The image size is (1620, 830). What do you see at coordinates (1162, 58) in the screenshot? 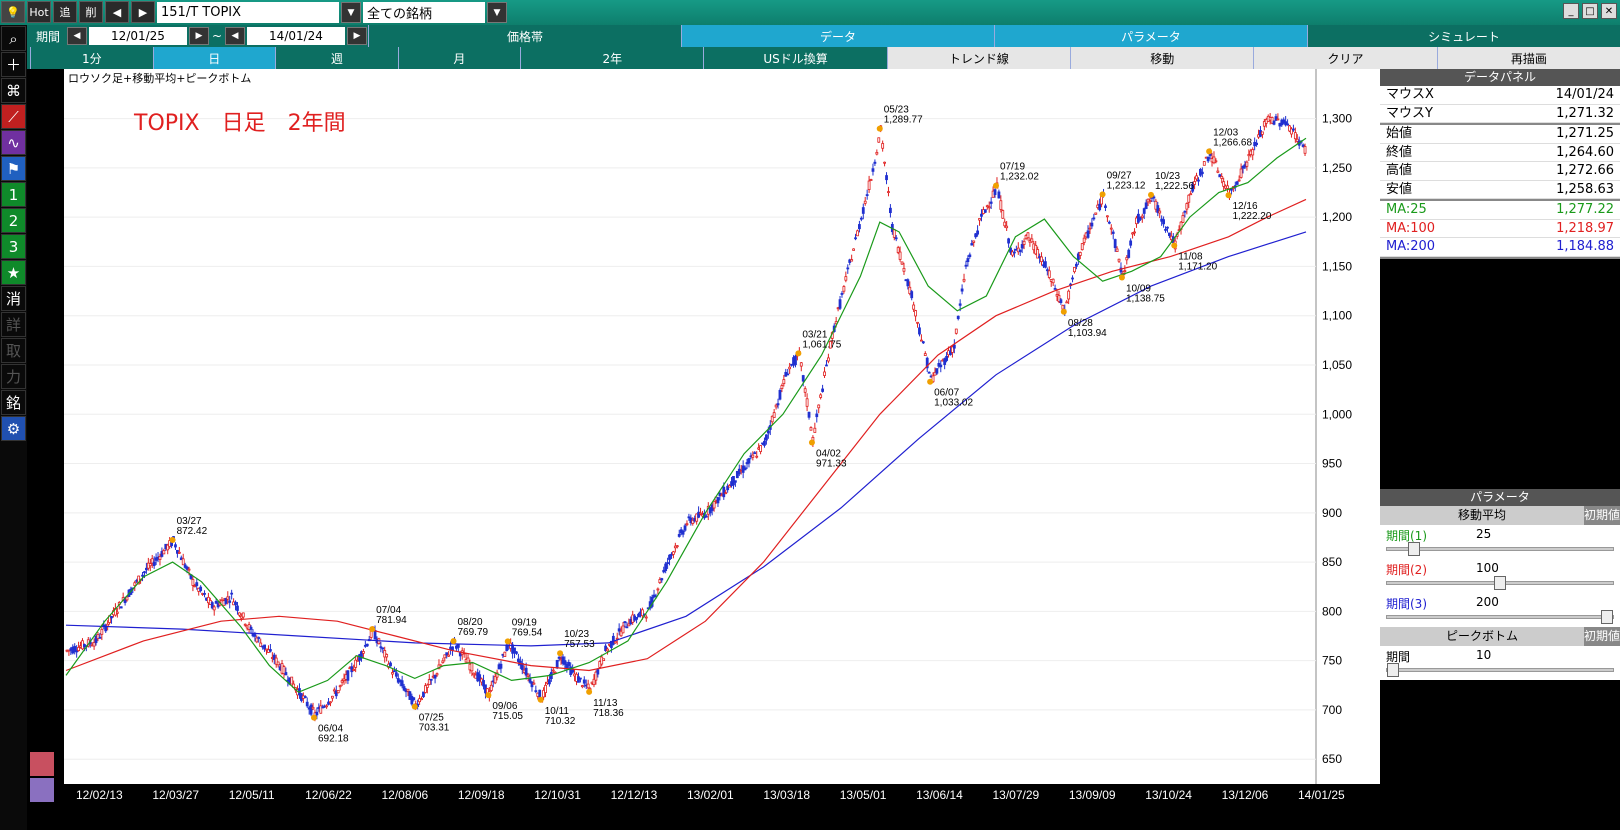
I see `tab-move: 移動` at bounding box center [1162, 58].